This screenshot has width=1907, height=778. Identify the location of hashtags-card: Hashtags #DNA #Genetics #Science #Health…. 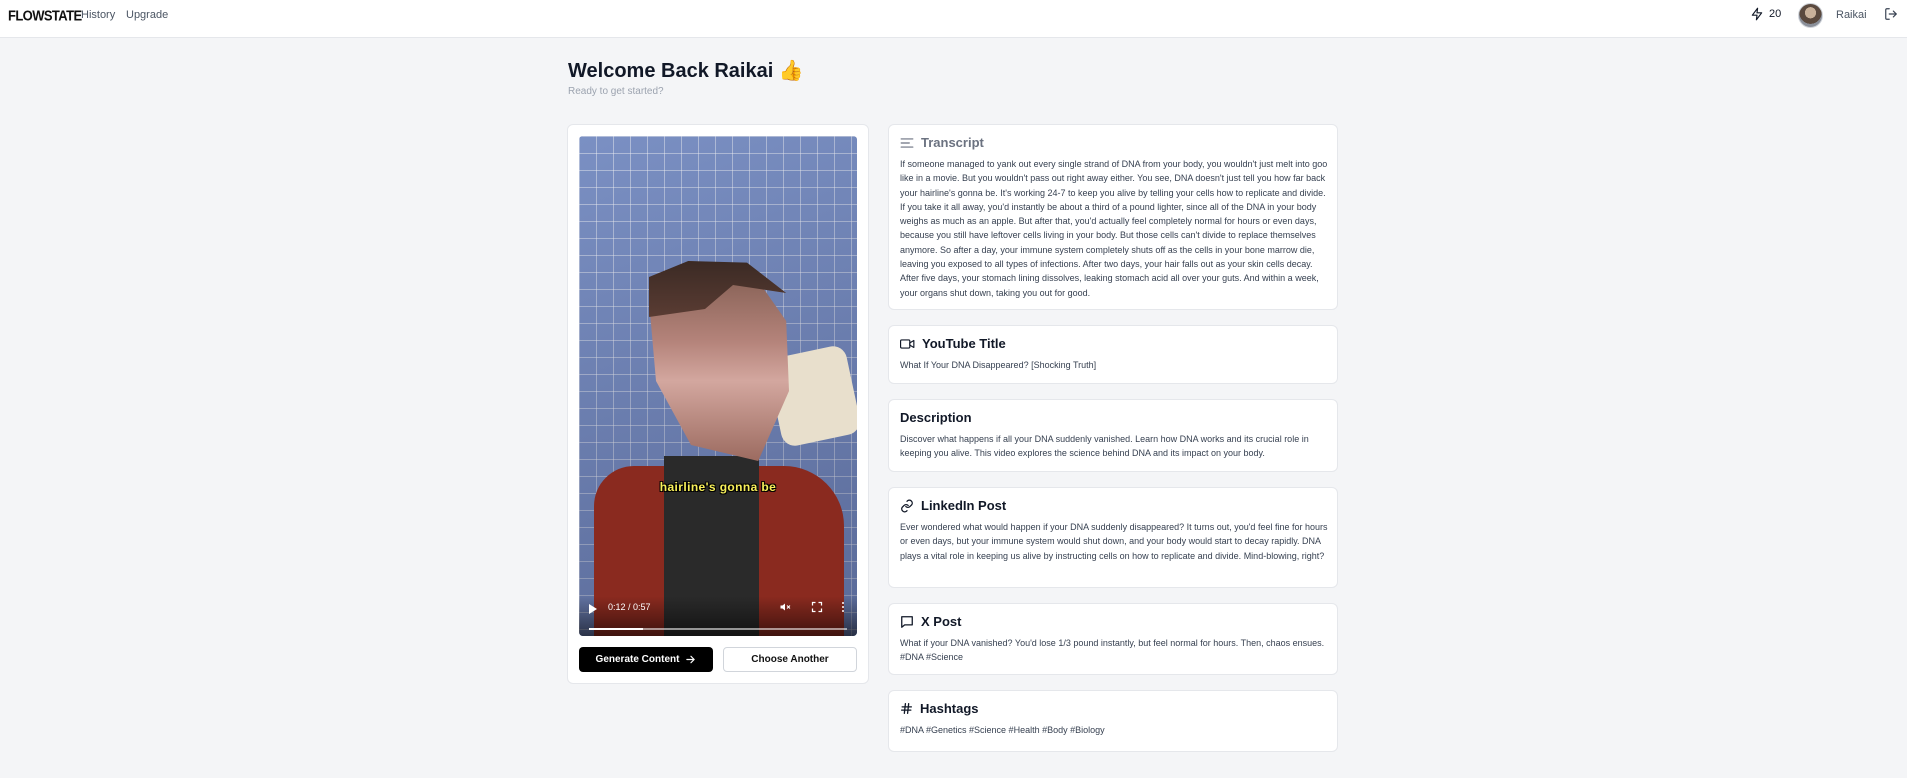
(1113, 721).